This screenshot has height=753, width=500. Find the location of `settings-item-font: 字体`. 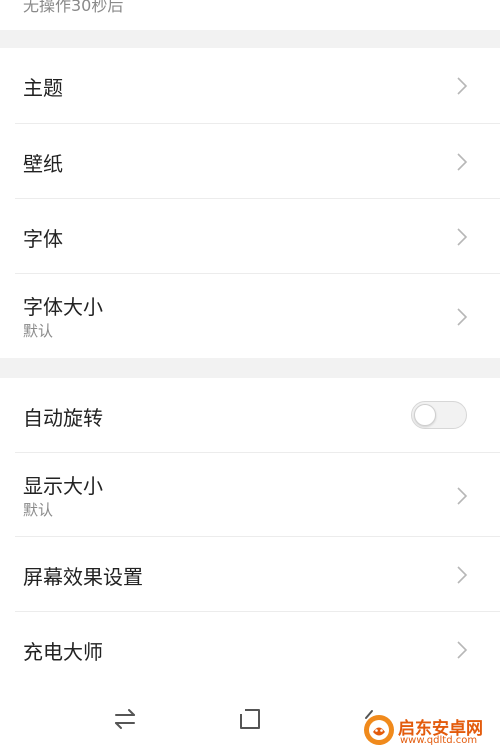

settings-item-font: 字体 is located at coordinates (250, 236).